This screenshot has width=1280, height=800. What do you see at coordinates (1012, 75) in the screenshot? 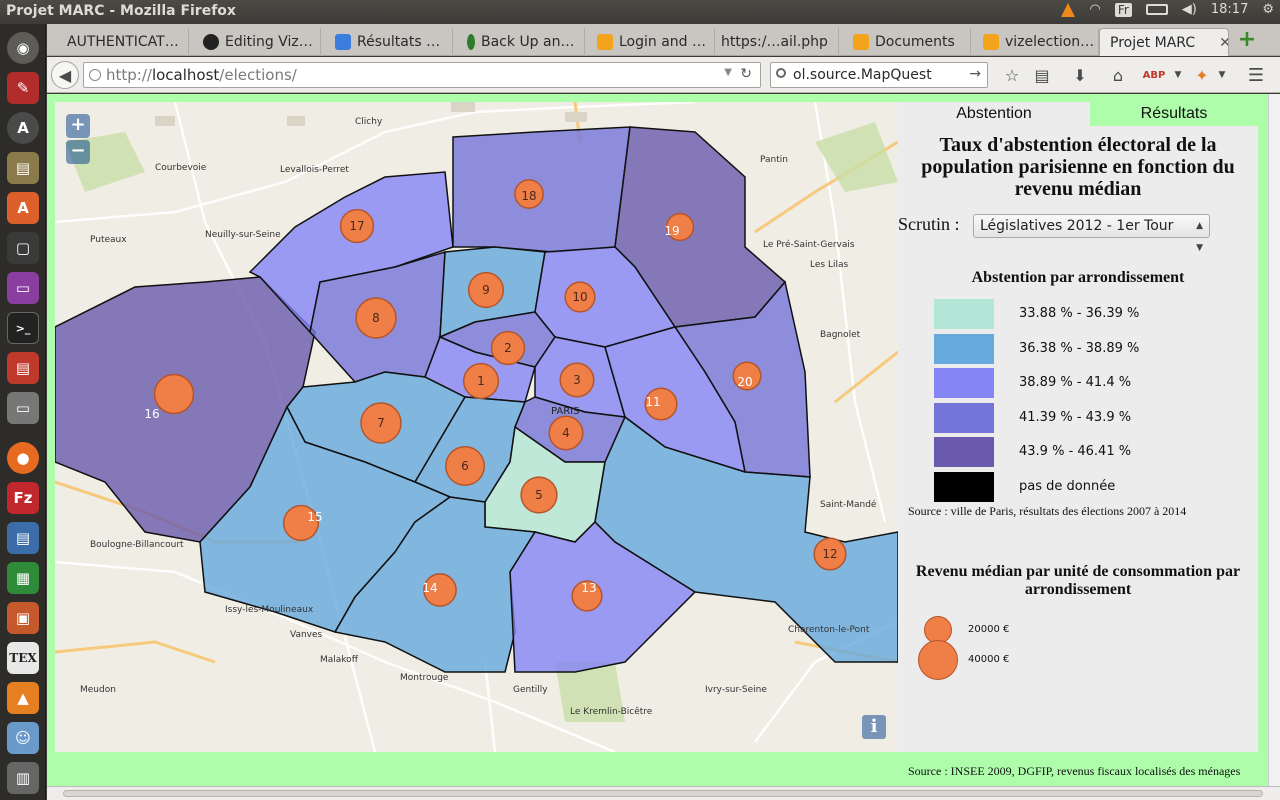
I see `bookmark-star-icon: ☆` at bounding box center [1012, 75].